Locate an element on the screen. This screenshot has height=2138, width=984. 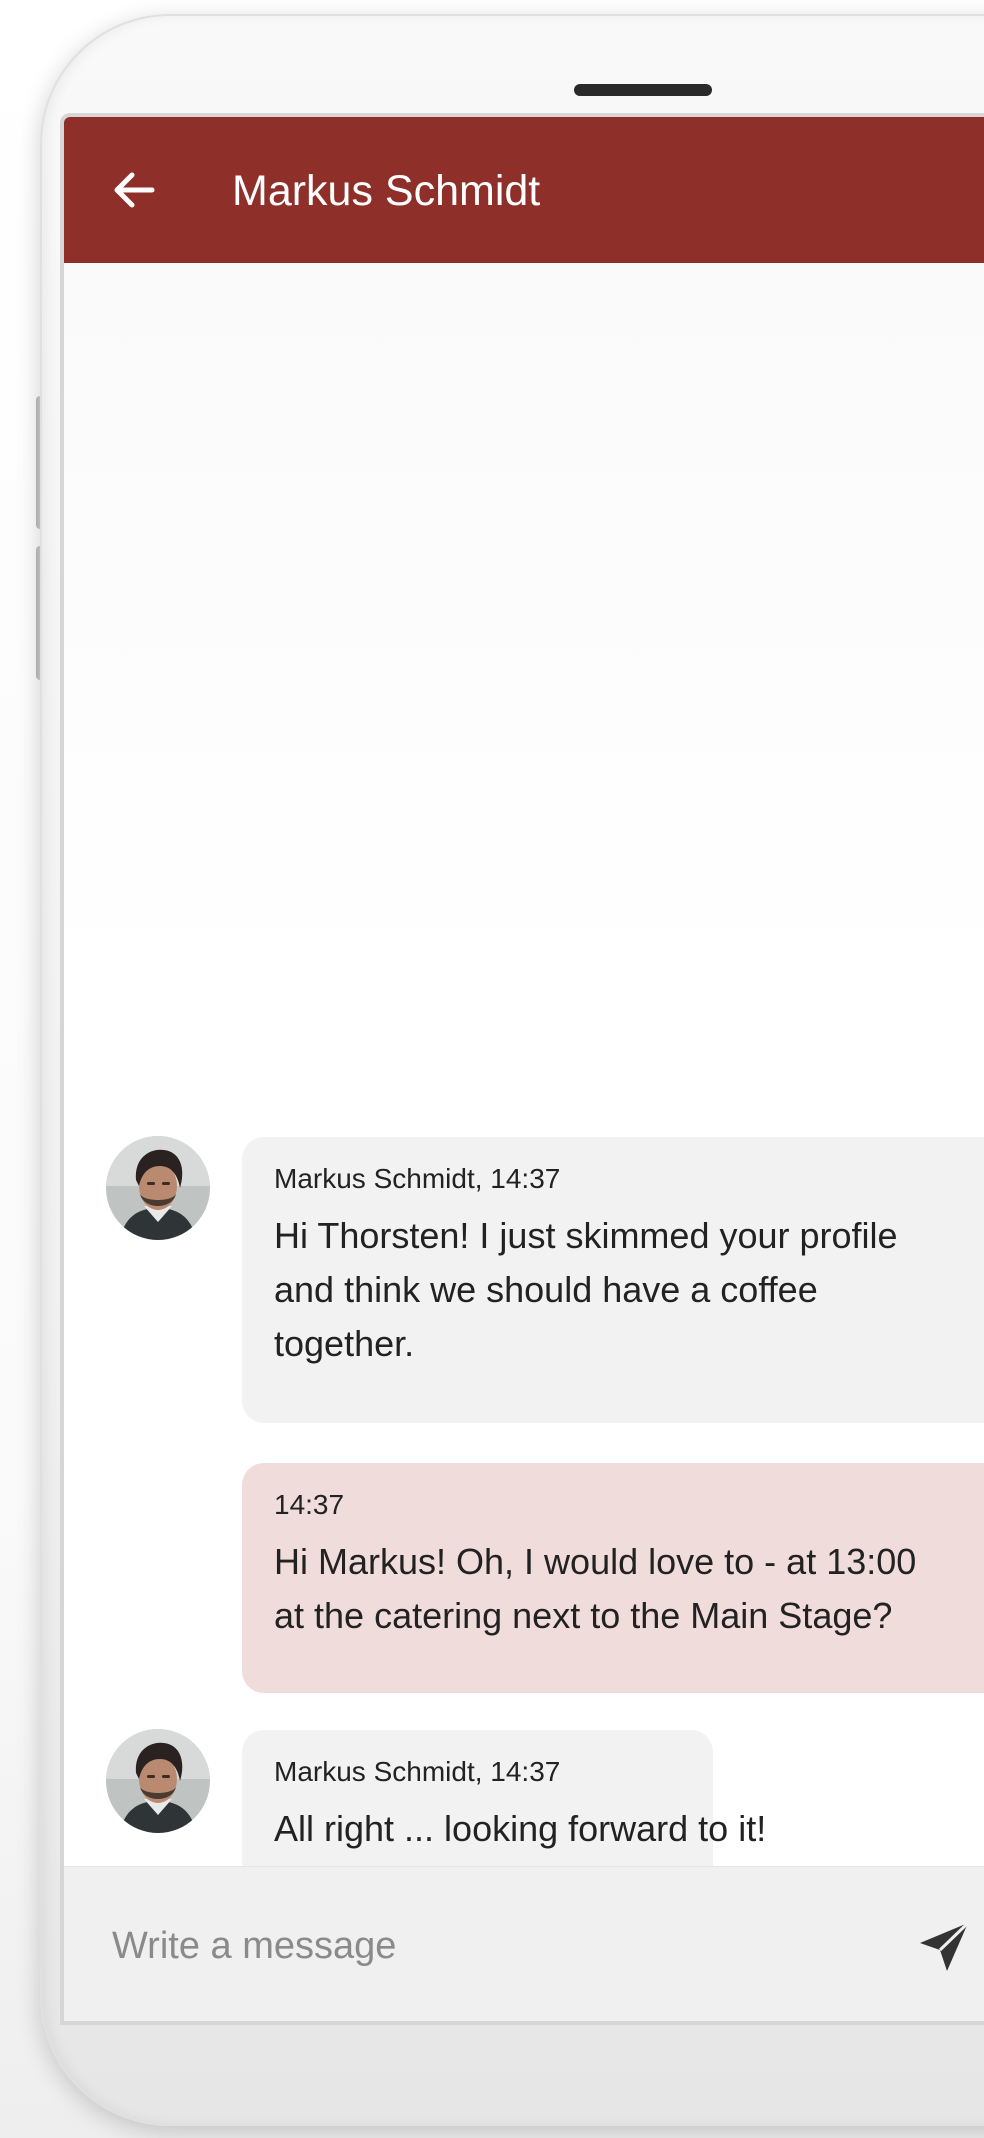
message-input is located at coordinates (492, 1946).